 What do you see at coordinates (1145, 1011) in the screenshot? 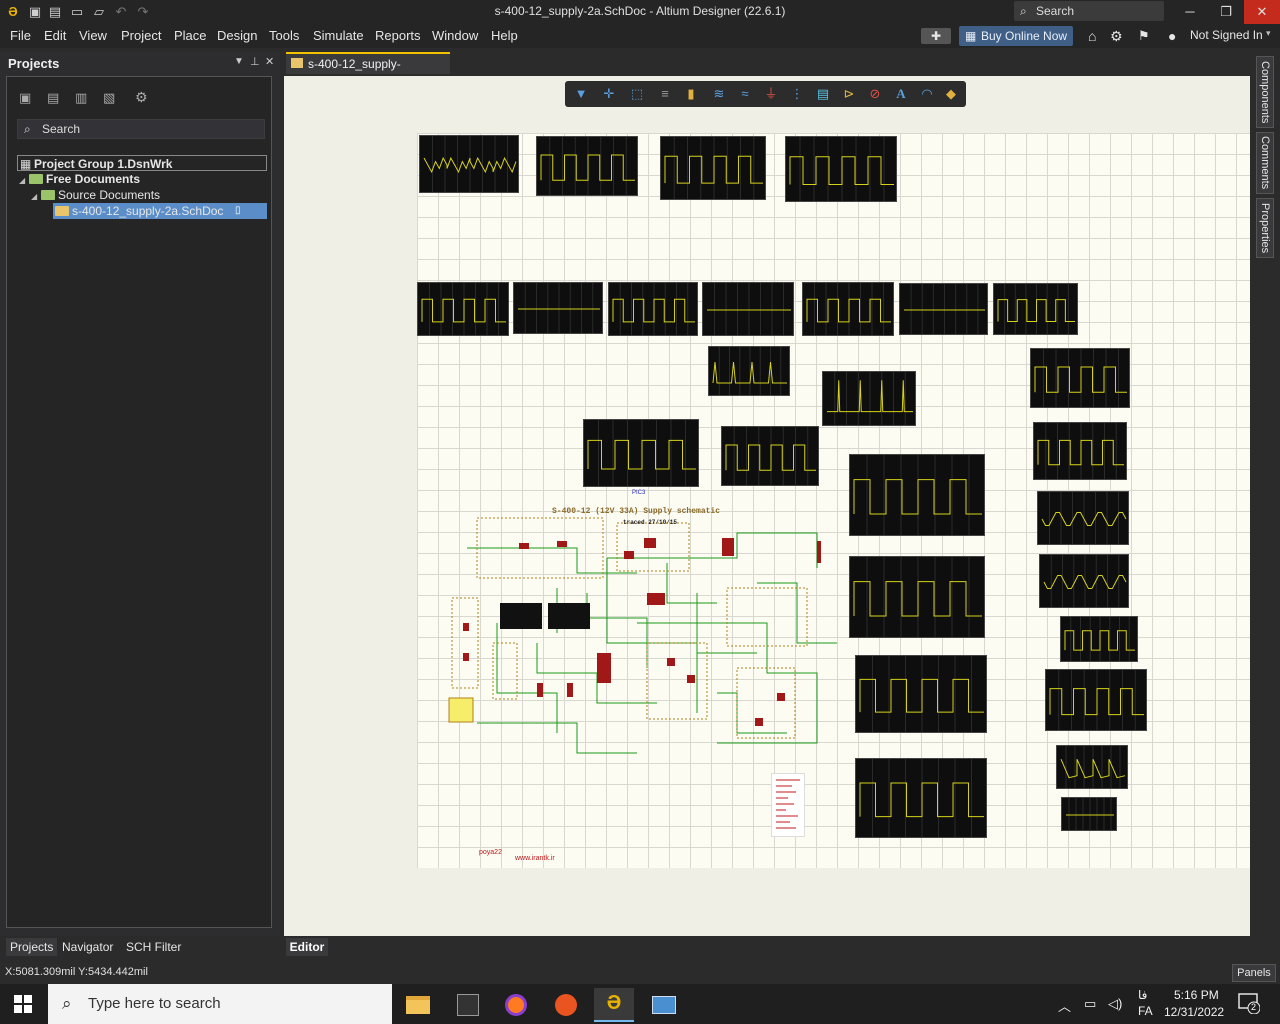
I see `language-indicator: FA` at bounding box center [1145, 1011].